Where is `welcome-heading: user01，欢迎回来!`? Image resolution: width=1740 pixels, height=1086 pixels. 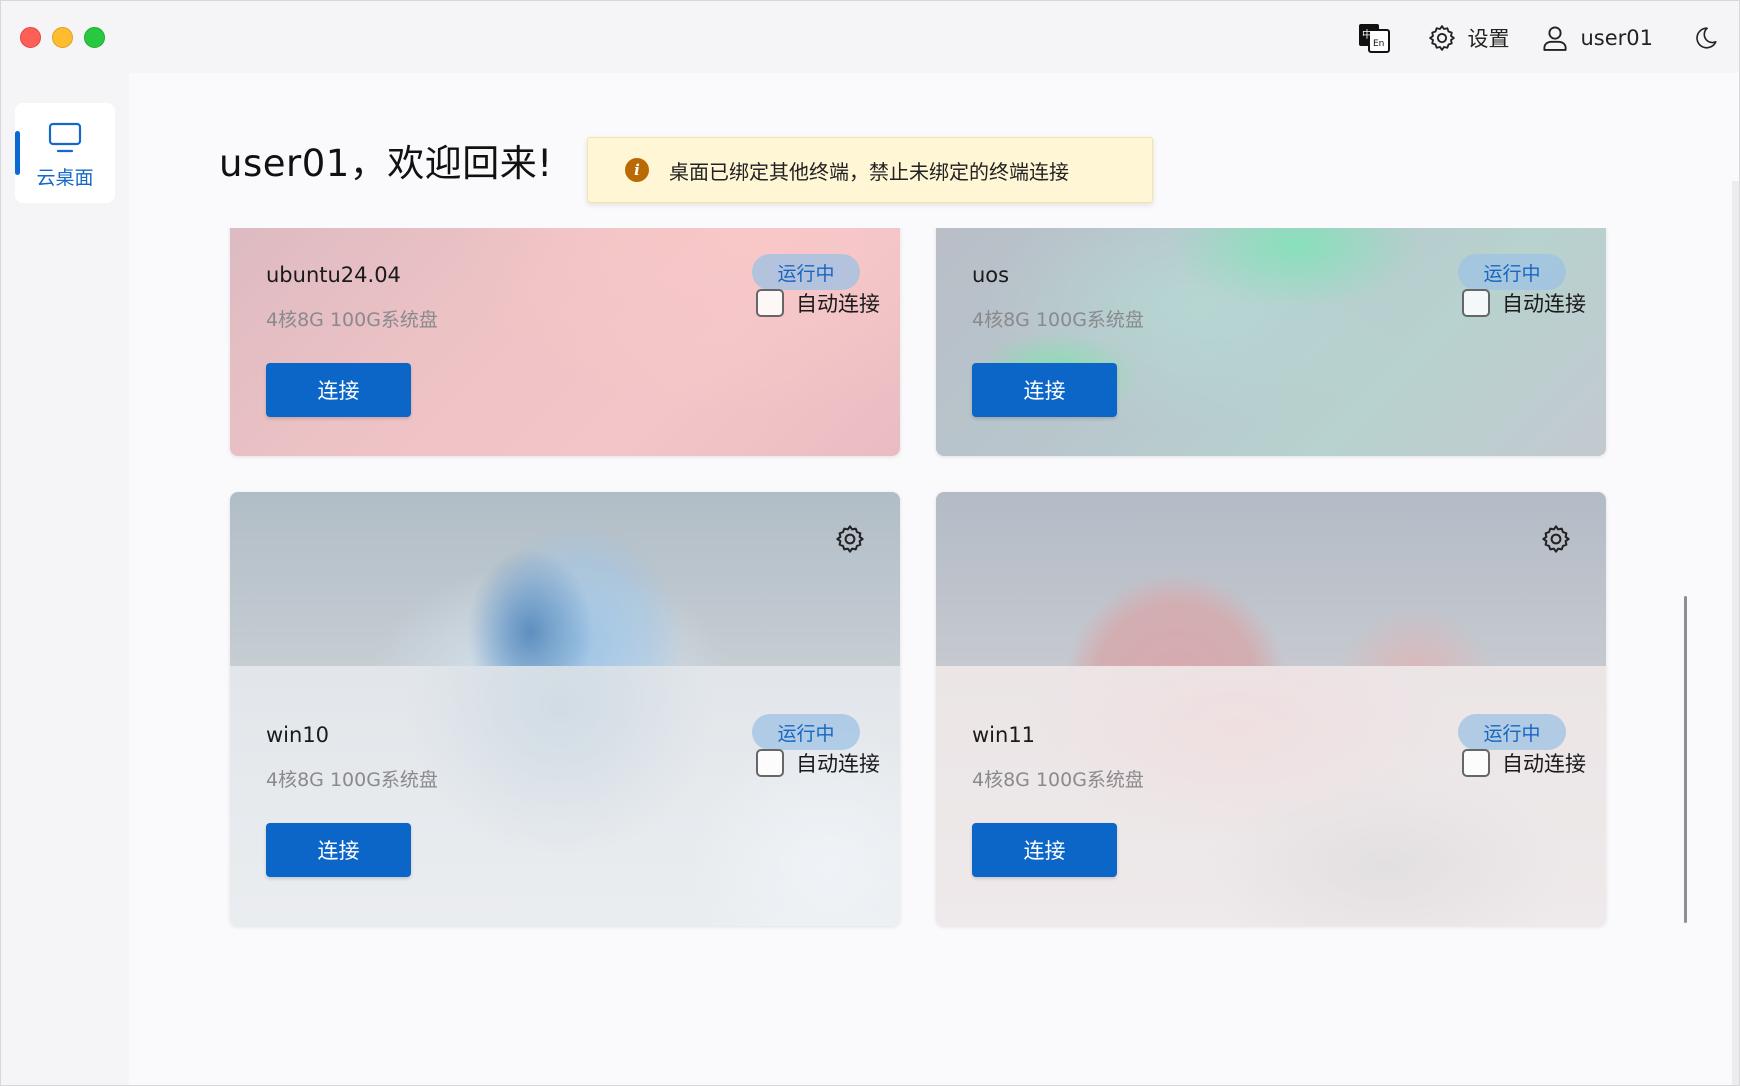
welcome-heading: user01，欢迎回来! is located at coordinates (386, 163).